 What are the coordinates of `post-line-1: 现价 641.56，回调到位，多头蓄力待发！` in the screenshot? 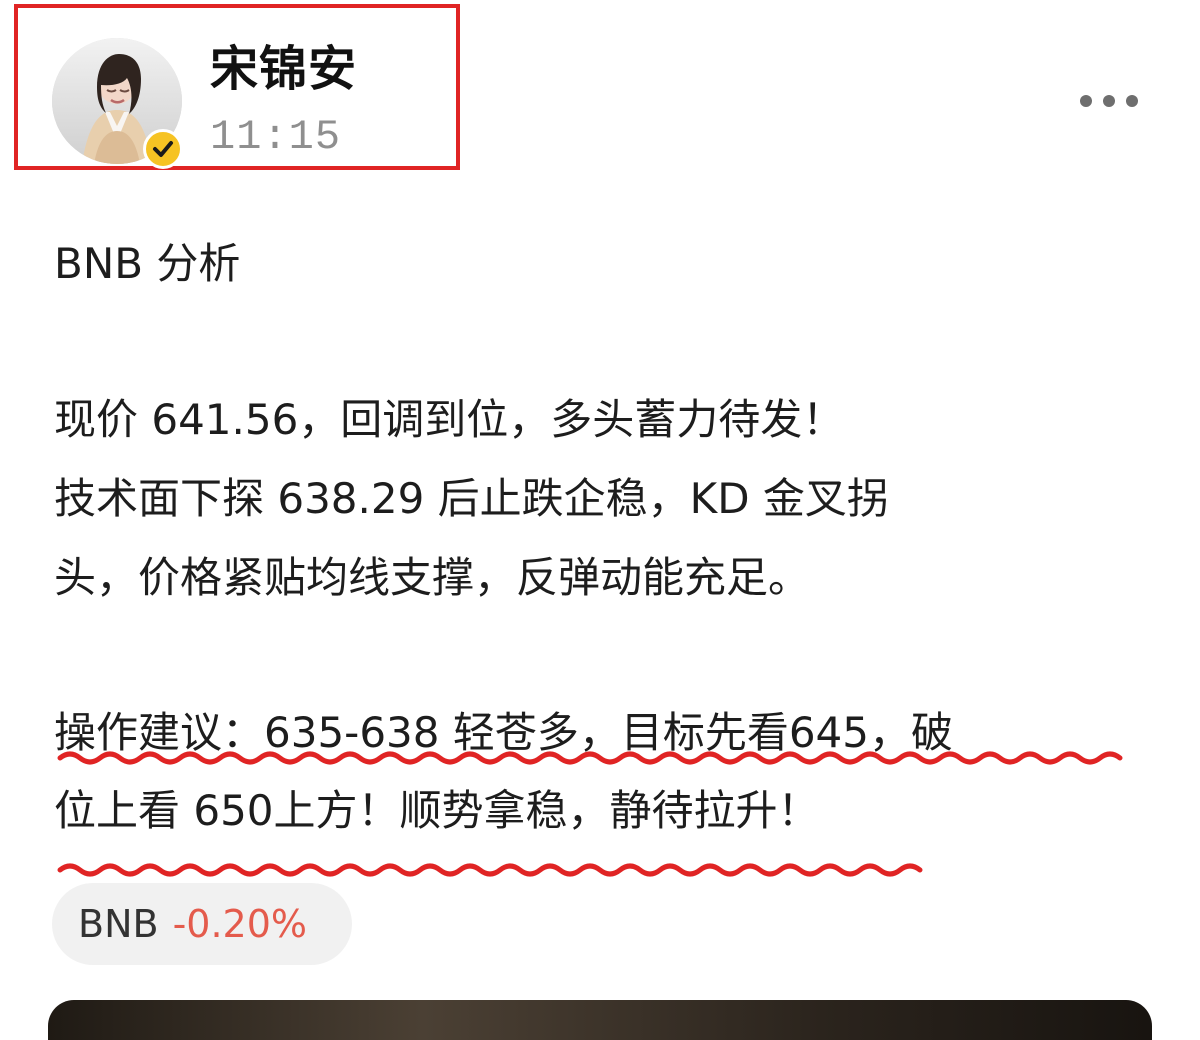 It's located at (449, 419).